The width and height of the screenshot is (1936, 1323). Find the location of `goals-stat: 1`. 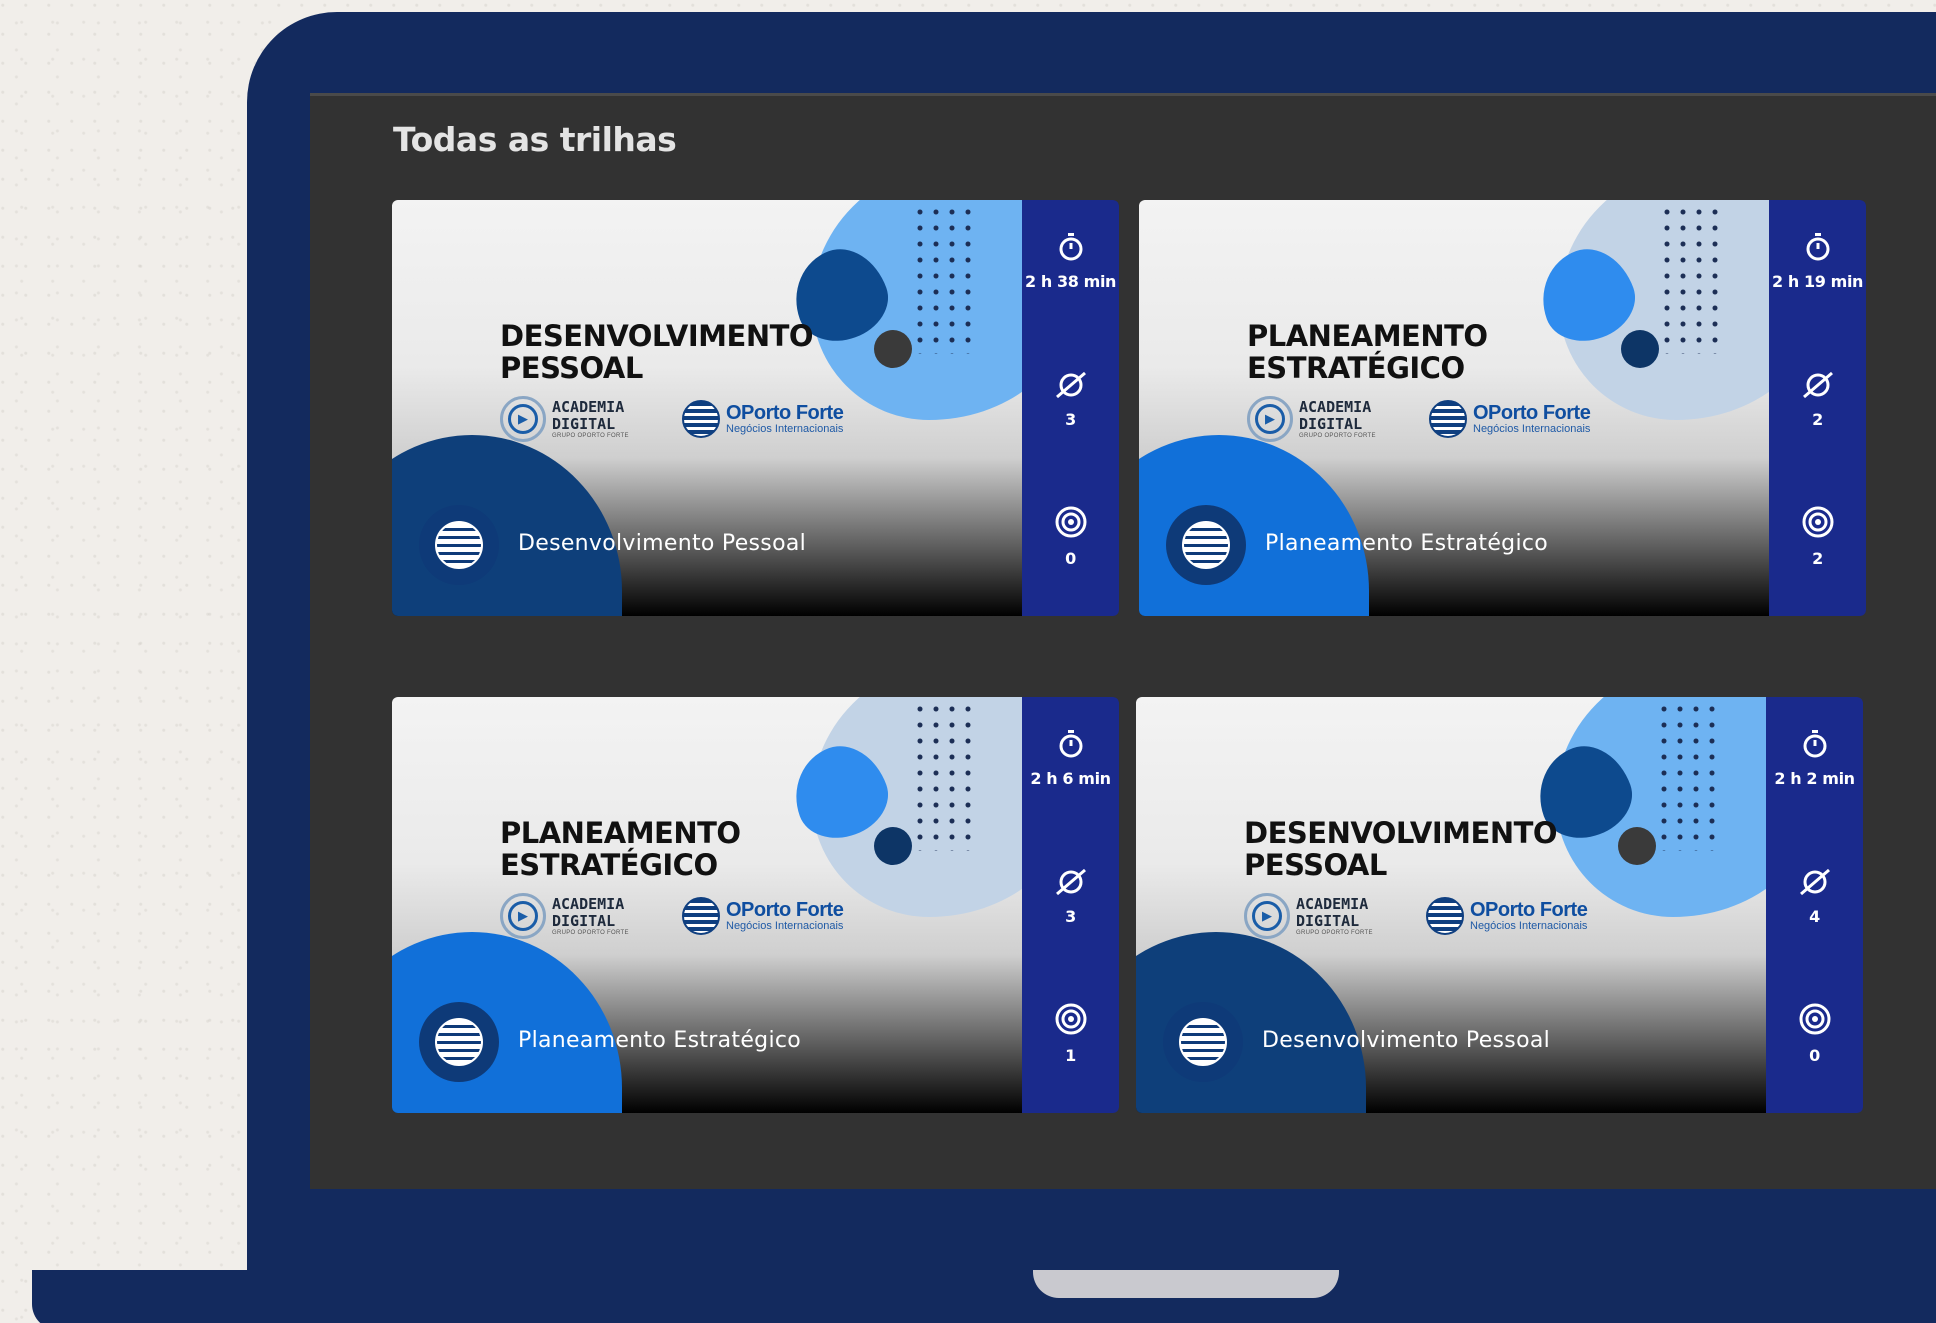

goals-stat: 1 is located at coordinates (1070, 1033).